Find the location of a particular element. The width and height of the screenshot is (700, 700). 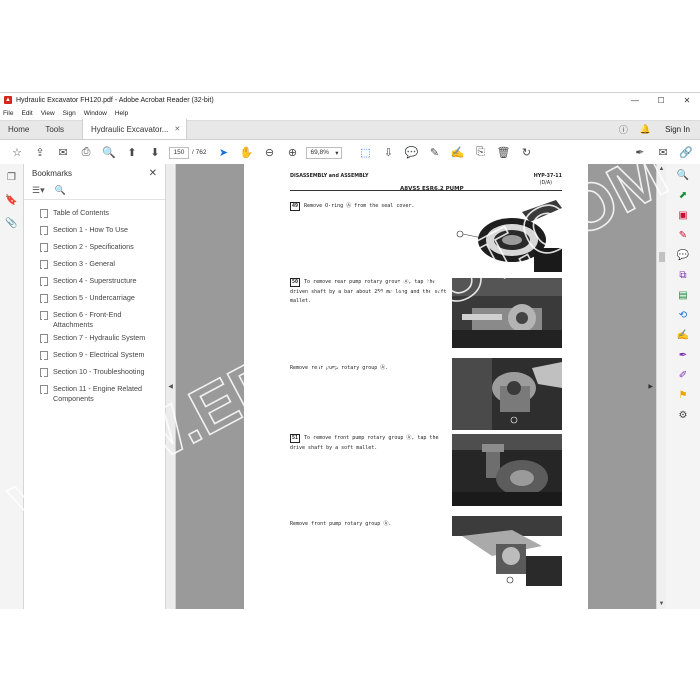

zoom-in-icon: ⊕ is located at coordinates (292, 153).